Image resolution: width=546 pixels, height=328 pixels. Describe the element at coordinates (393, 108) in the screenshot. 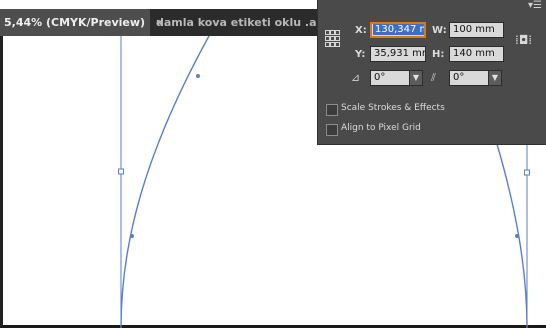

I see `scale-strokes-label: Scale Strokes & Effects` at that location.